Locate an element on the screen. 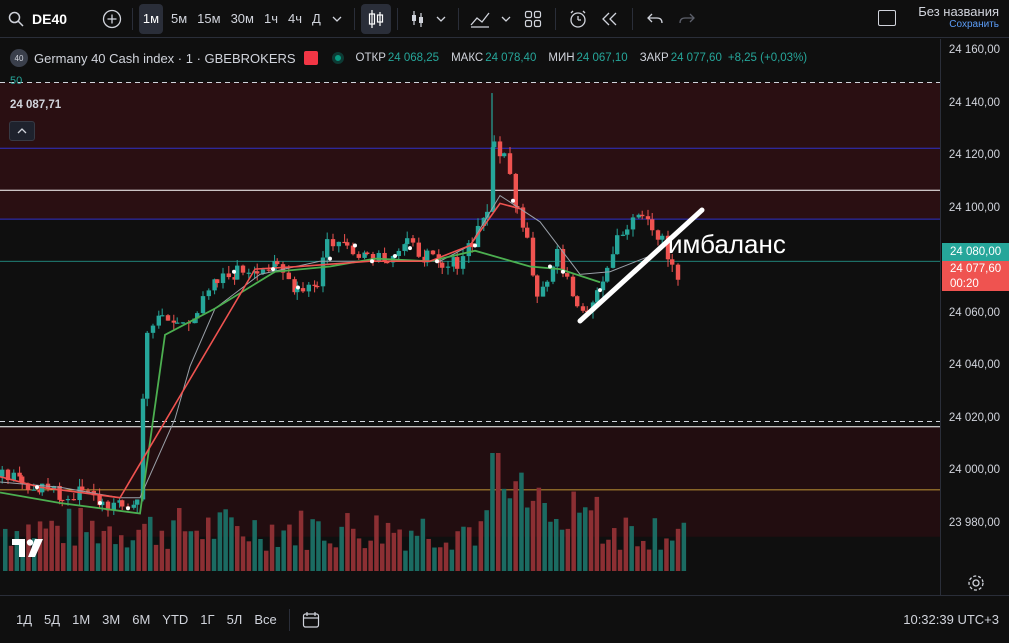 Image resolution: width=1009 pixels, height=643 pixels. layout-name: Без названия is located at coordinates (958, 11).